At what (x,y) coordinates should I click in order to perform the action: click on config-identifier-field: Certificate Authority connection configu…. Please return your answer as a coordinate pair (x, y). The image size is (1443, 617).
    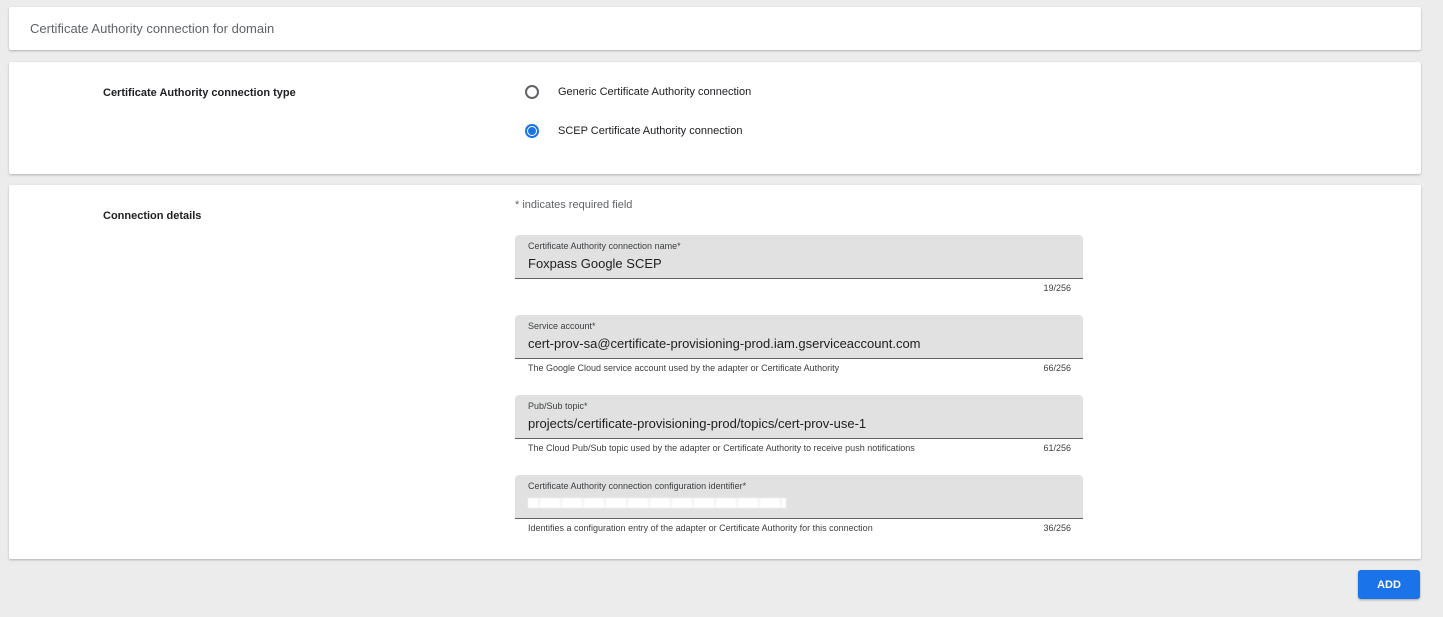
    Looking at the image, I should click on (799, 497).